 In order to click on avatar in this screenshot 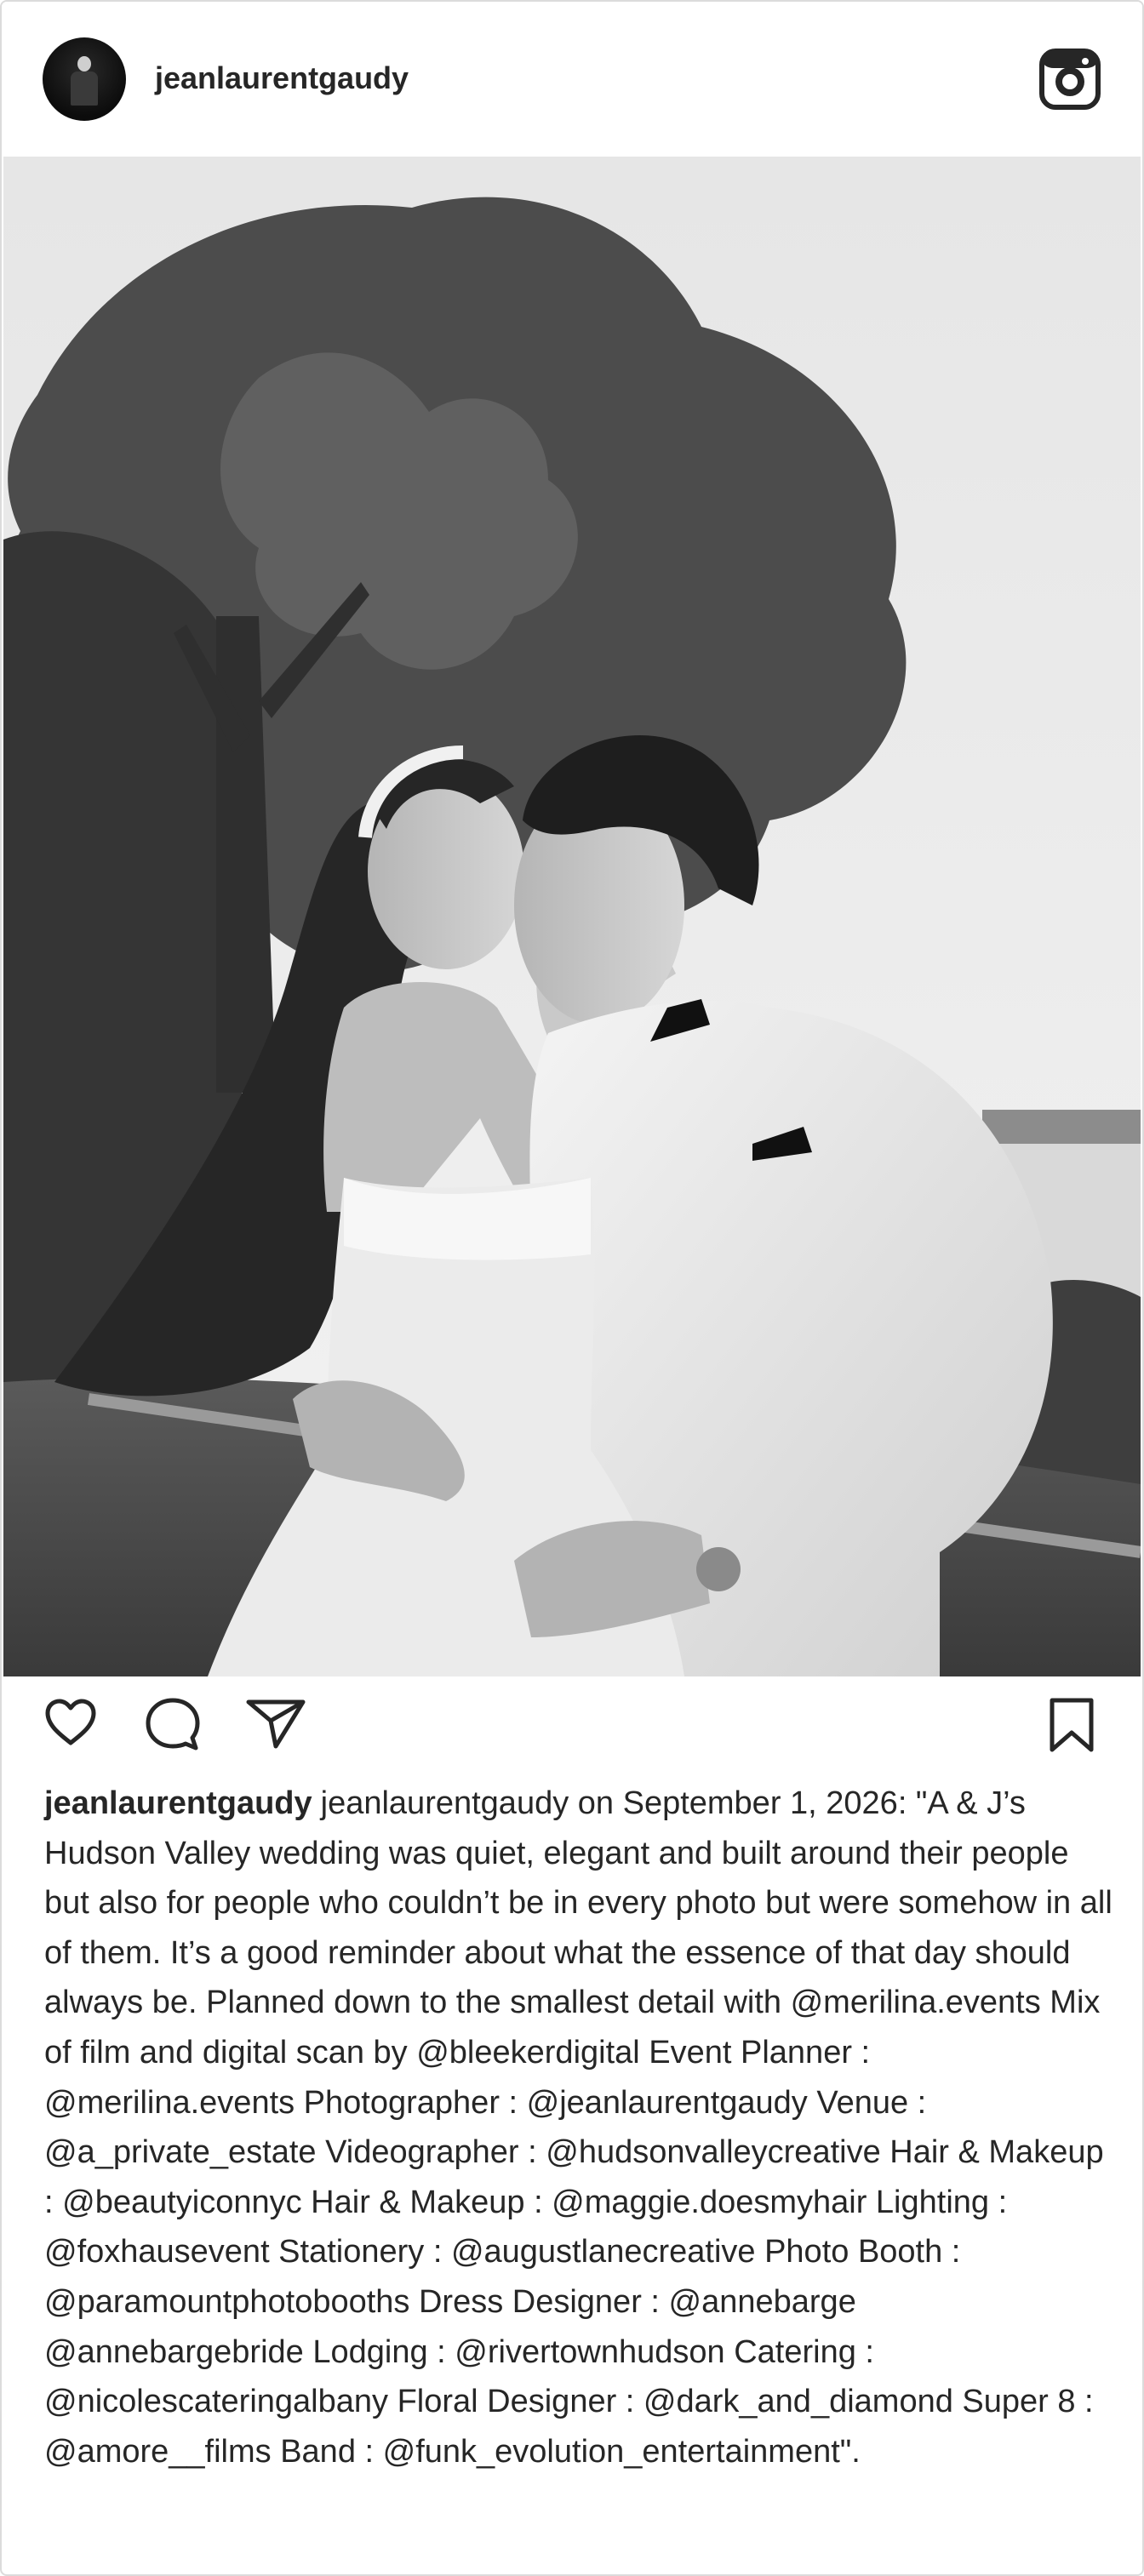, I will do `click(84, 79)`.